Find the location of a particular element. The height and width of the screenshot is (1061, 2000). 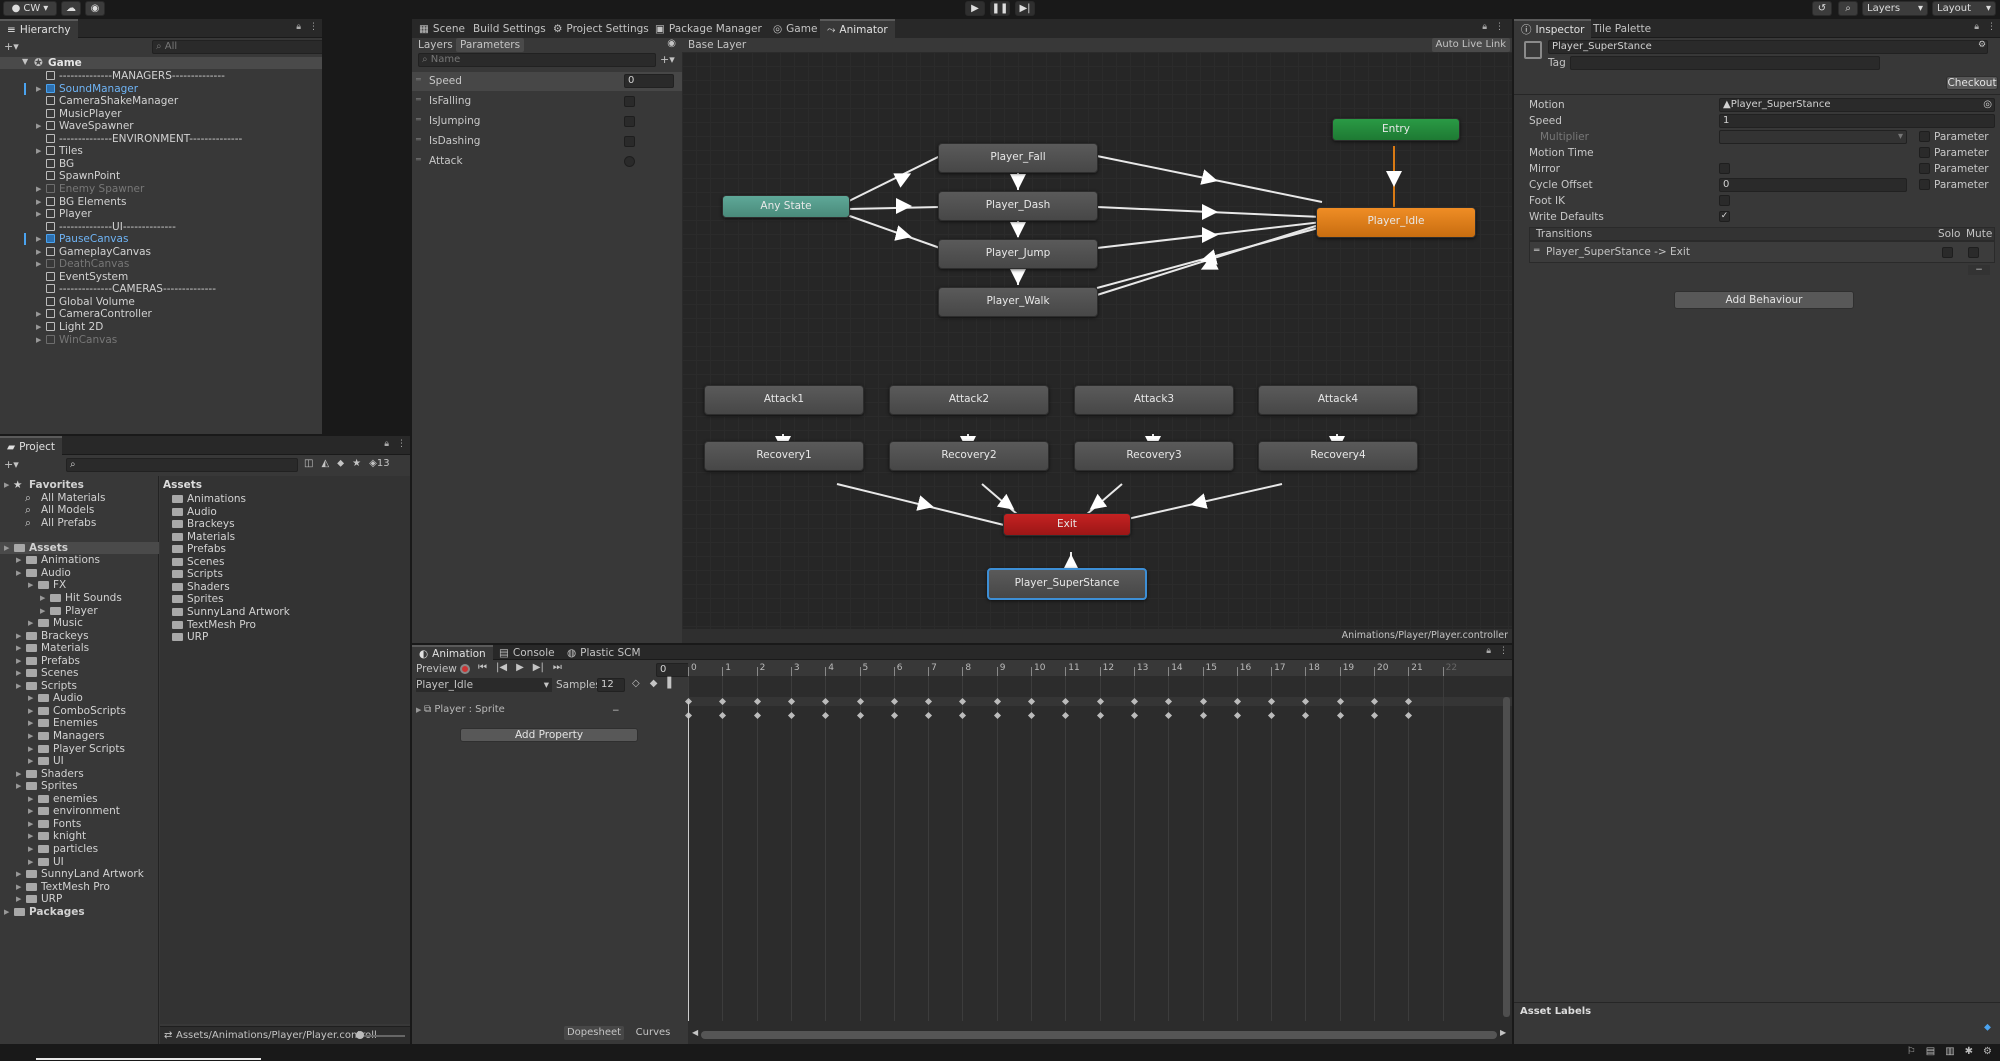

trigger-radio is located at coordinates (629, 161).